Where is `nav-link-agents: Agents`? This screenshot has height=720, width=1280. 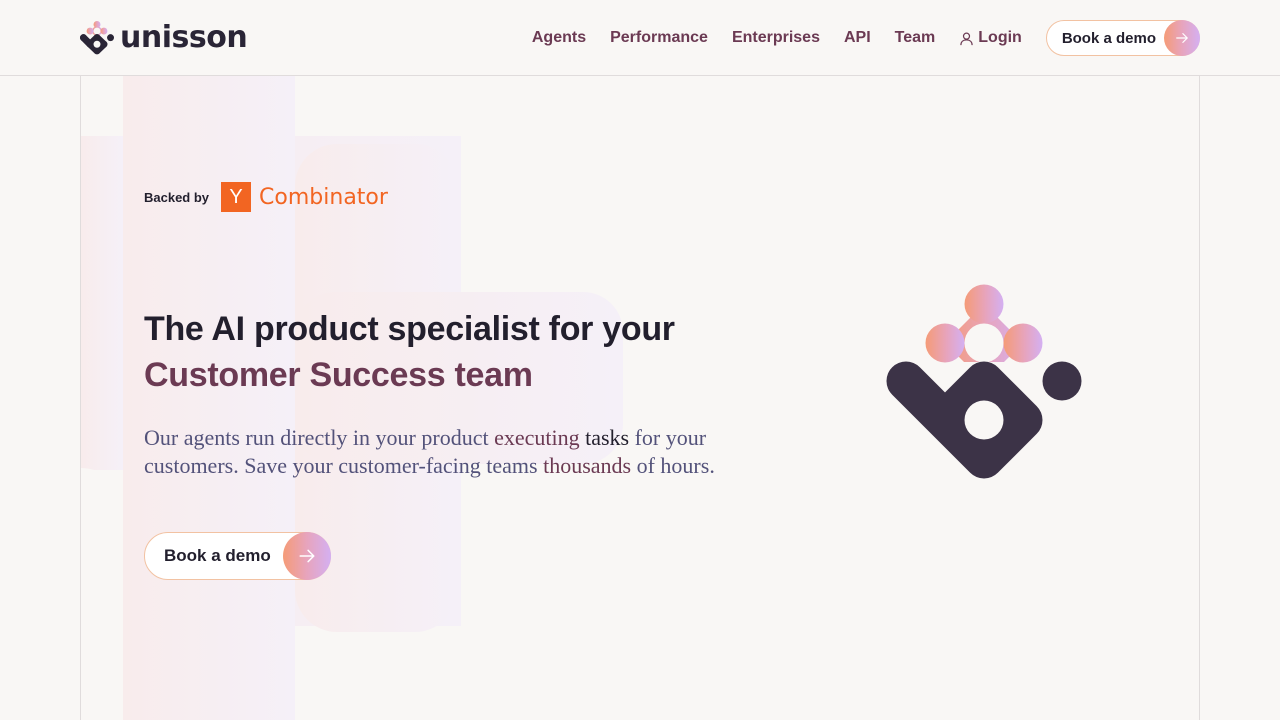 nav-link-agents: Agents is located at coordinates (559, 38).